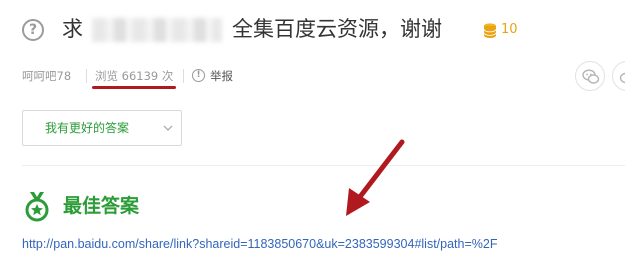 The image size is (625, 268). Describe the element at coordinates (490, 30) in the screenshot. I see `coin-stack-icon` at that location.